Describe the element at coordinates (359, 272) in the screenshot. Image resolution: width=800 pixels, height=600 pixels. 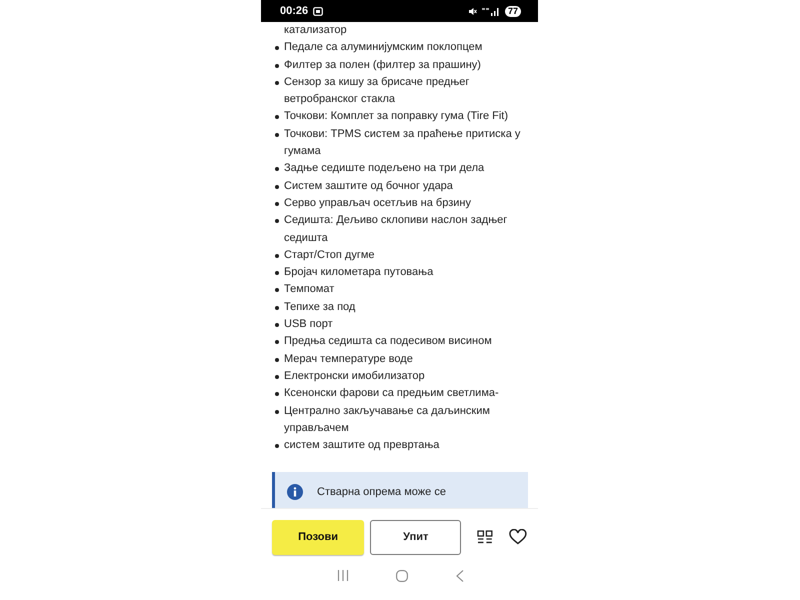
I see `feature-item: Бројач километара путовања` at that location.